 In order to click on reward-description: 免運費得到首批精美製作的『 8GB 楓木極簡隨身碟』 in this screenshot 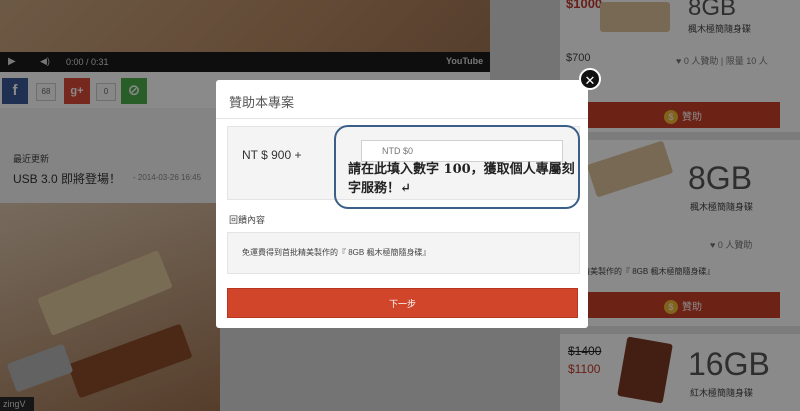, I will do `click(336, 252)`.